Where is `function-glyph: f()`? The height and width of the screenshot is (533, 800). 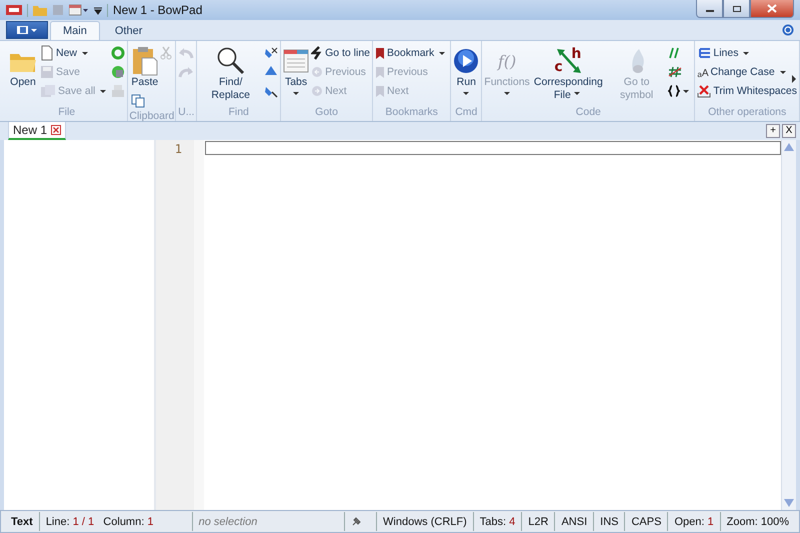 function-glyph: f() is located at coordinates (507, 61).